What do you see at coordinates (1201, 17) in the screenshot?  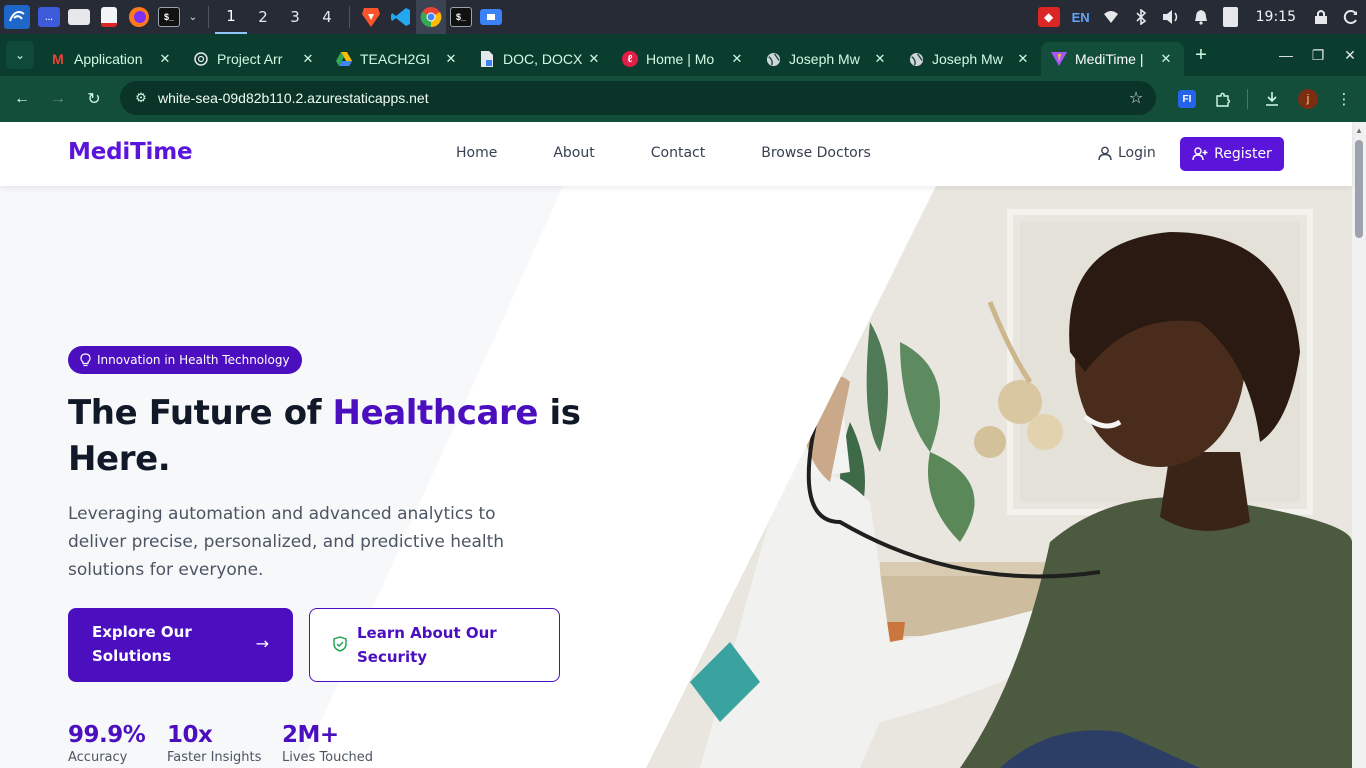 I see `notification-bell-icon` at bounding box center [1201, 17].